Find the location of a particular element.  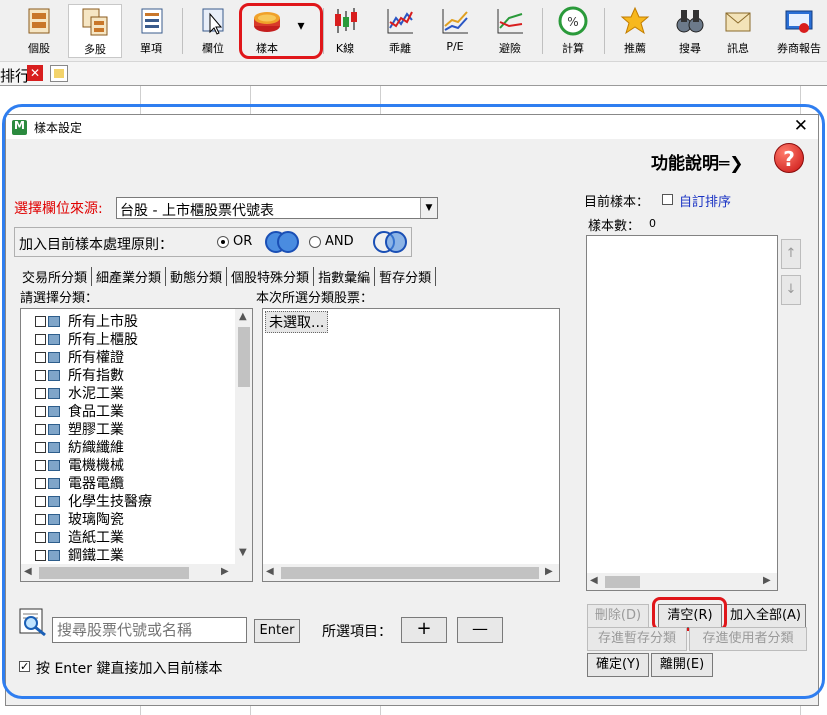

enter-add-checkbox is located at coordinates (24, 666).